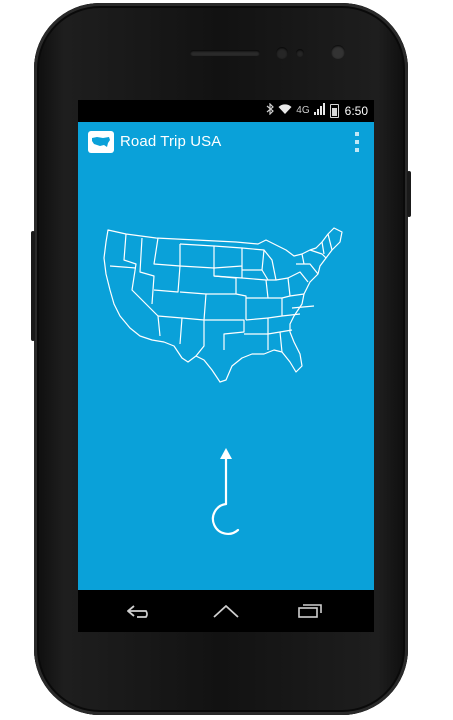 Image resolution: width=453 pixels, height=720 pixels. Describe the element at coordinates (300, 53) in the screenshot. I see `proximity-sensor` at that location.